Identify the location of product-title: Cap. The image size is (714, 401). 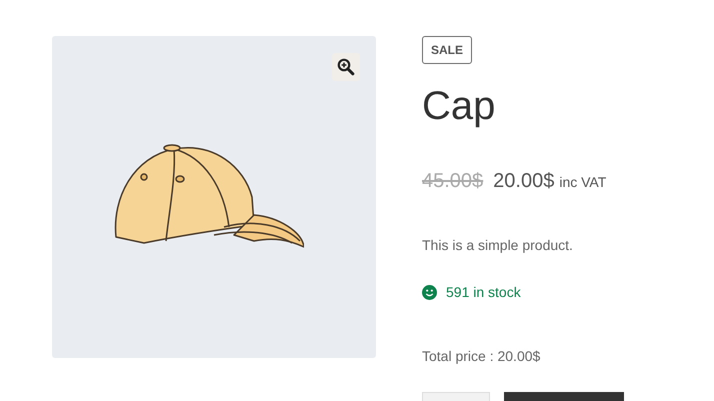
(459, 106).